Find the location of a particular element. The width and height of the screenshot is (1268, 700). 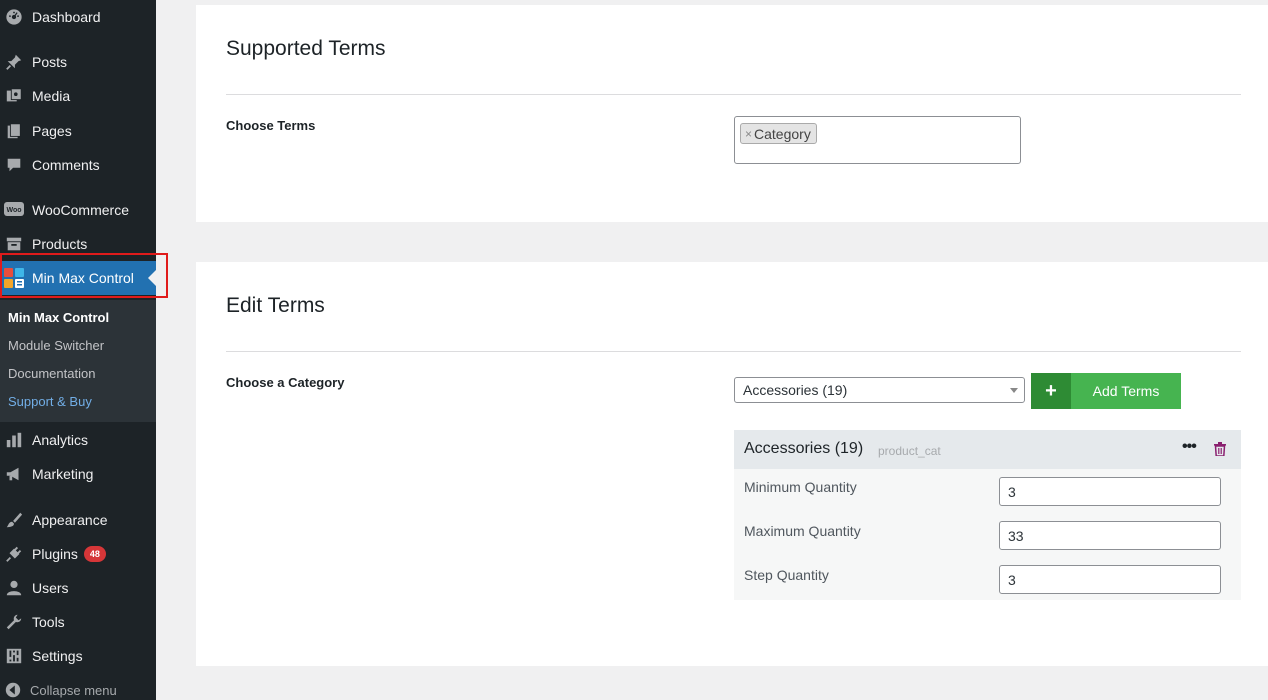

category-select-value: Accessories (19) is located at coordinates (795, 390).